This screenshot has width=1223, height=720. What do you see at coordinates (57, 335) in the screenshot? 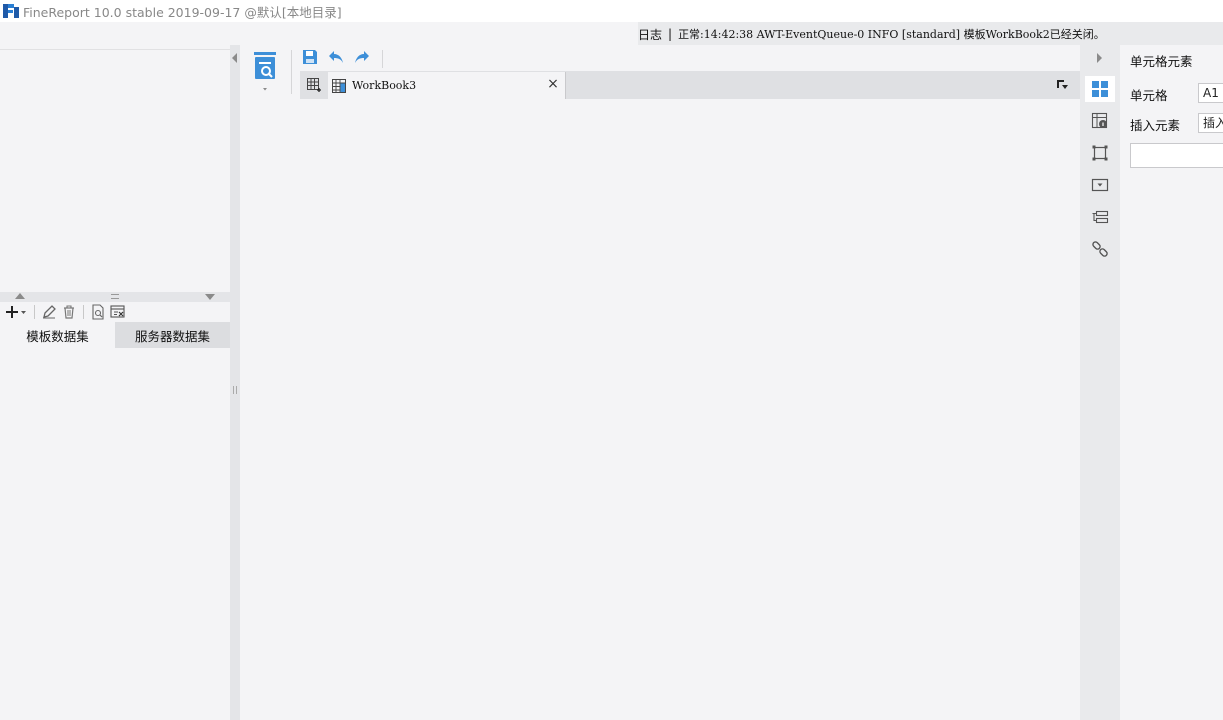
I see `tab-template-datasets: 模板数据集` at bounding box center [57, 335].